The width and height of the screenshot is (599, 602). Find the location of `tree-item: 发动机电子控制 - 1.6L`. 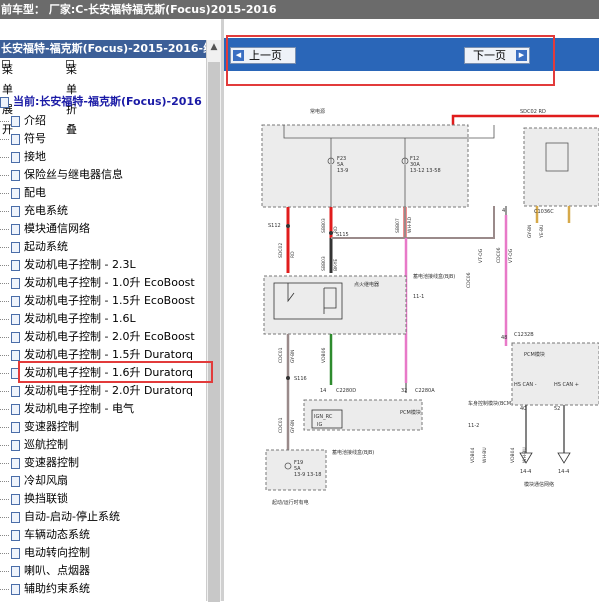

tree-item: 发动机电子控制 - 1.6L is located at coordinates (68, 319).